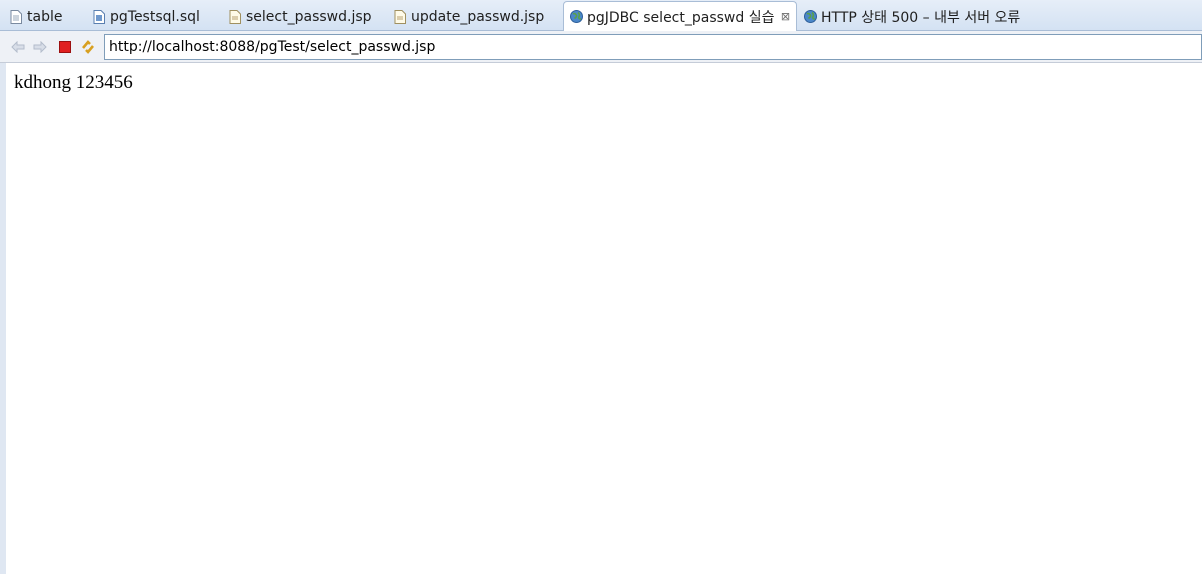  I want to click on tab-pgjdbc-select-passwd: pgJDBC select_passwd 실습 ⊠, so click(680, 16).